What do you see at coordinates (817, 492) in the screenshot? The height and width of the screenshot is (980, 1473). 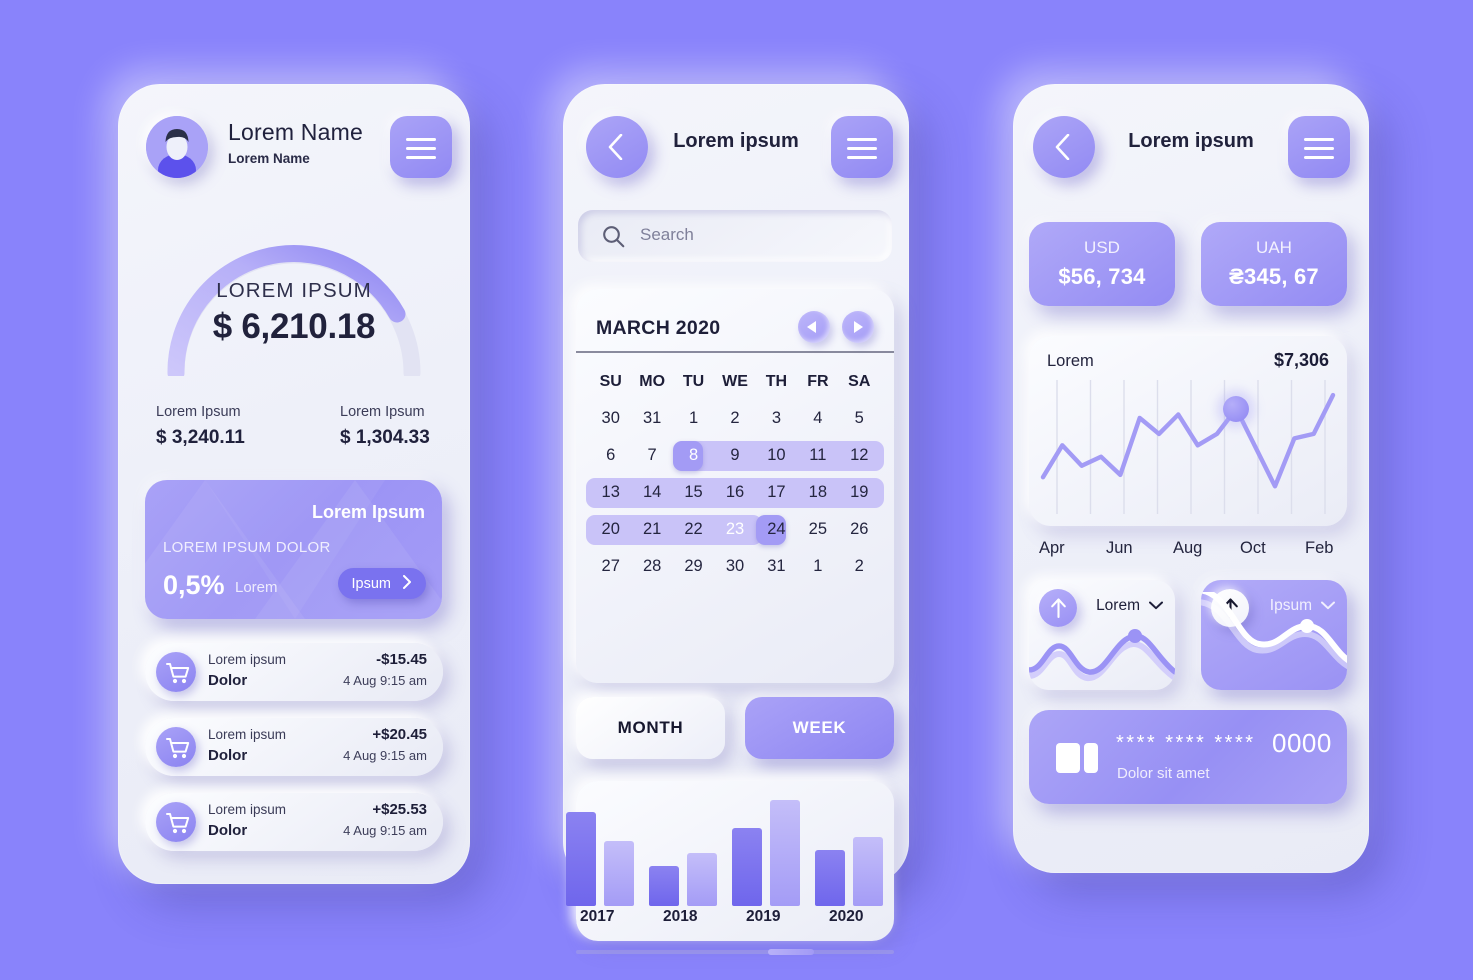 I see `calendar-day: 18` at bounding box center [817, 492].